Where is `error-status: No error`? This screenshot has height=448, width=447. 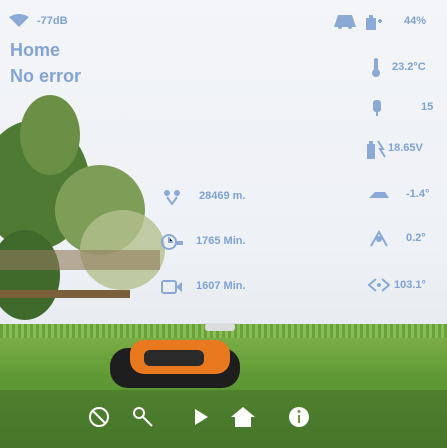
error-status: No error is located at coordinates (46, 76).